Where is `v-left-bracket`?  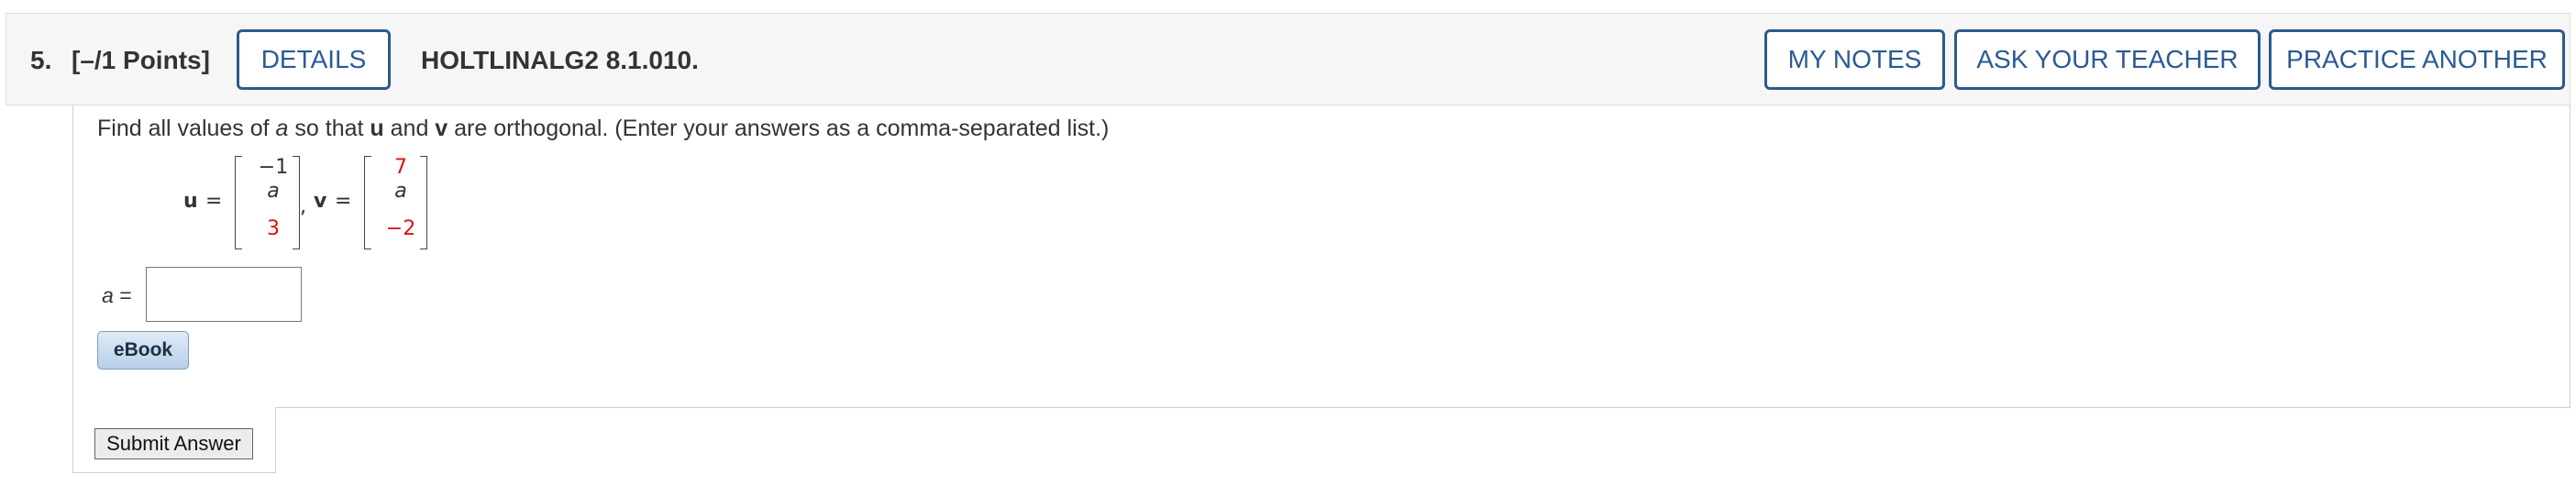 v-left-bracket is located at coordinates (367, 202).